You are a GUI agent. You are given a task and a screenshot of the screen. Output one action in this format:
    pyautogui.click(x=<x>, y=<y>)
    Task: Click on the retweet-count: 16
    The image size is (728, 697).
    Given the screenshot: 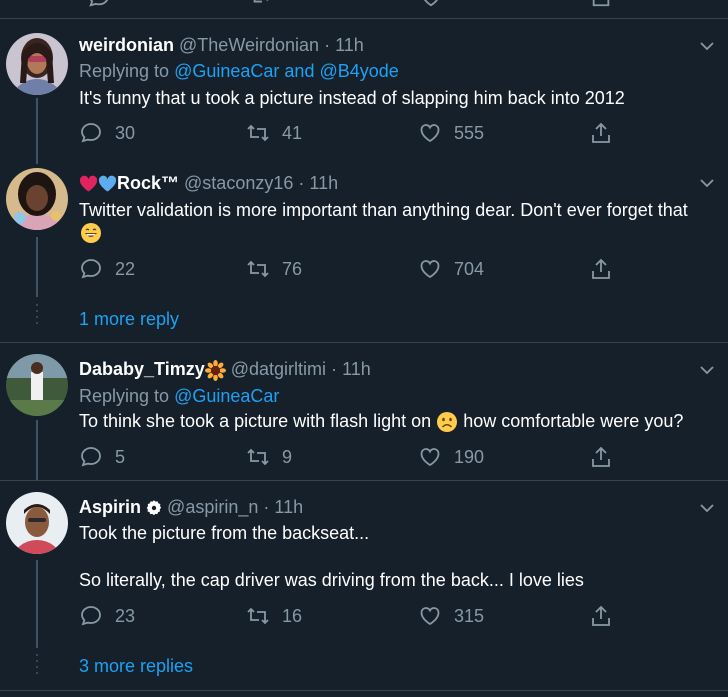 What is the action you would take?
    pyautogui.click(x=292, y=615)
    